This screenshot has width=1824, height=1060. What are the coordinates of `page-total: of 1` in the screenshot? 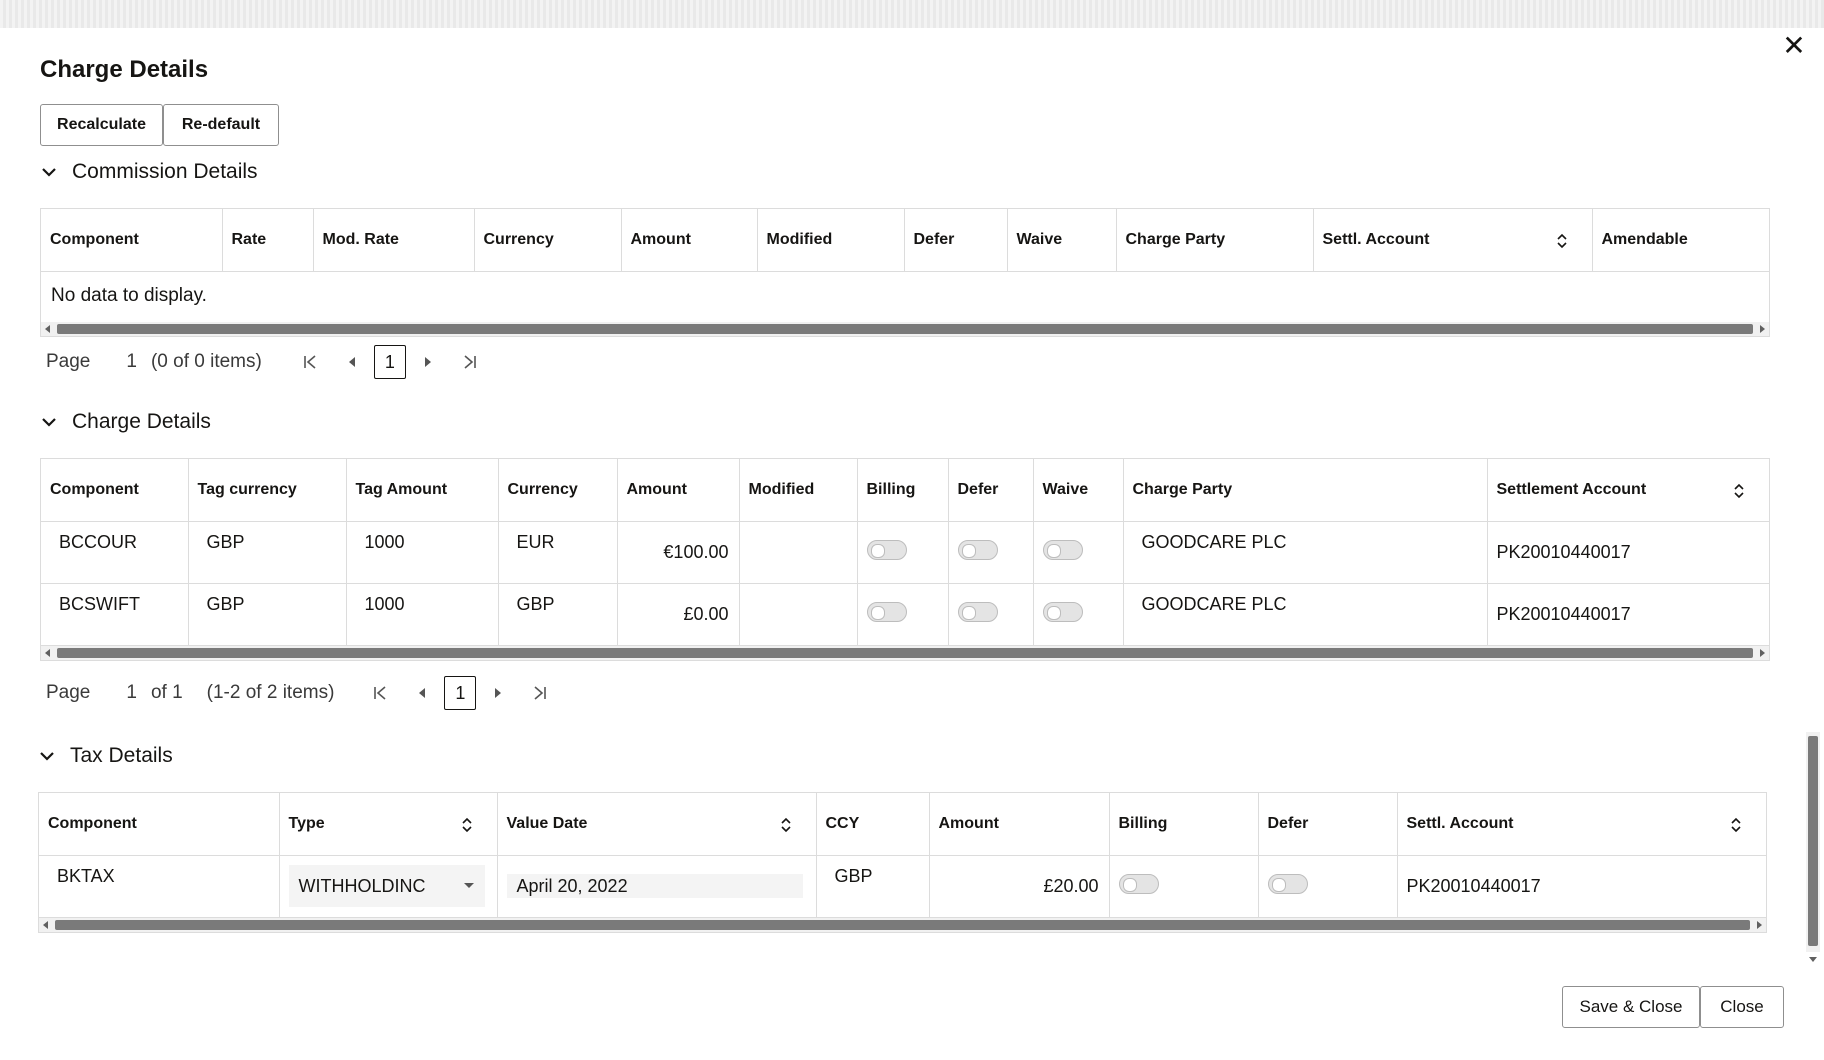 It's located at (167, 693).